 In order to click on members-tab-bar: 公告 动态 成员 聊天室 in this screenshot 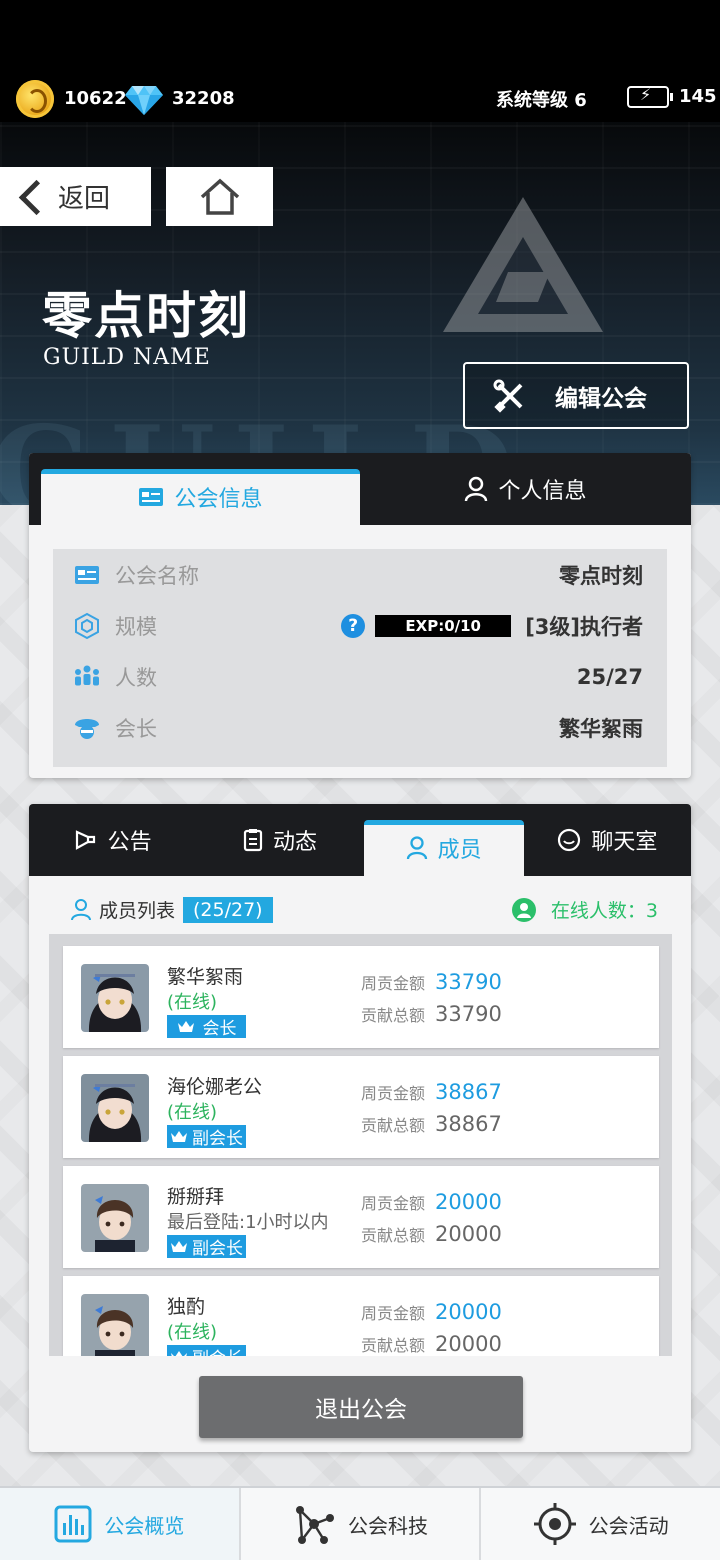, I will do `click(360, 840)`.